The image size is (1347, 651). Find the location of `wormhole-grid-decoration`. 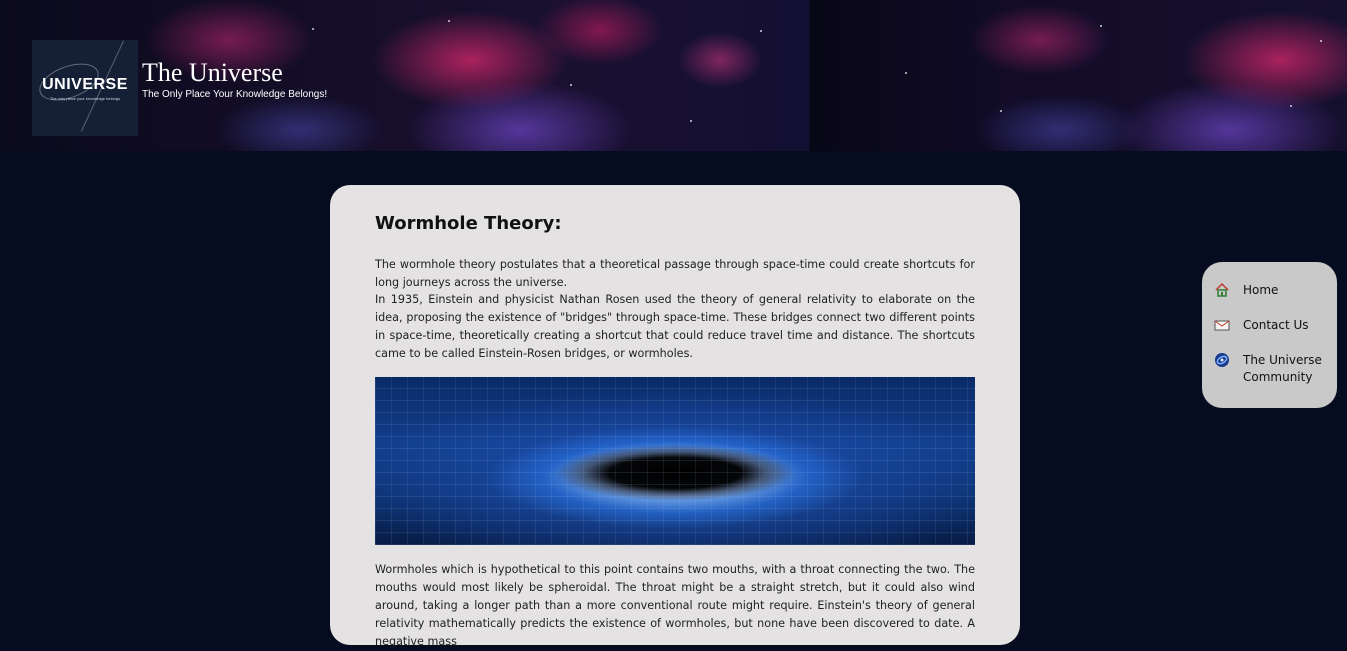

wormhole-grid-decoration is located at coordinates (675, 461).